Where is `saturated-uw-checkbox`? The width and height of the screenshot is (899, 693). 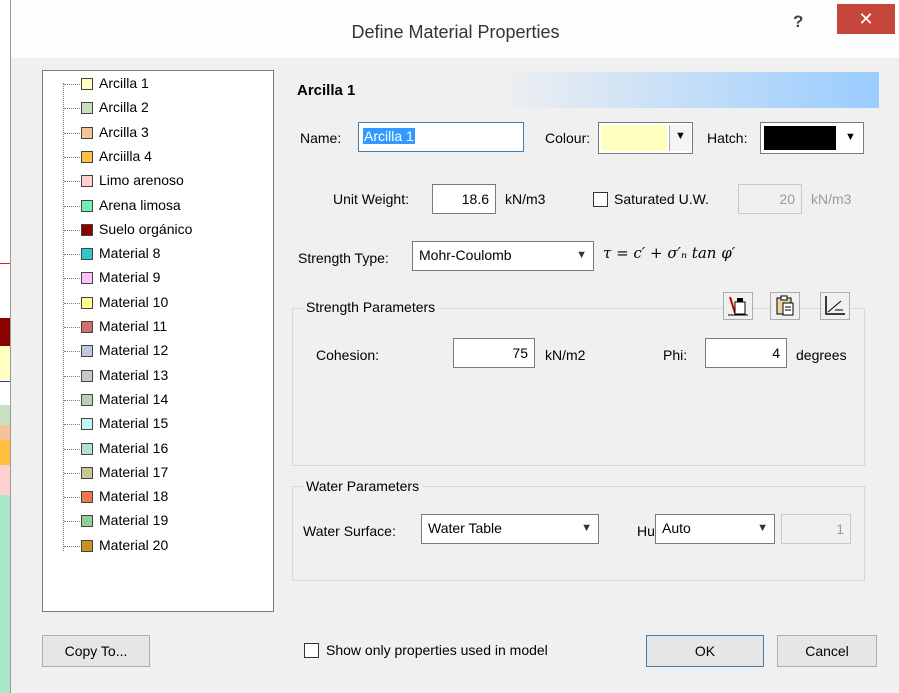 saturated-uw-checkbox is located at coordinates (600, 199).